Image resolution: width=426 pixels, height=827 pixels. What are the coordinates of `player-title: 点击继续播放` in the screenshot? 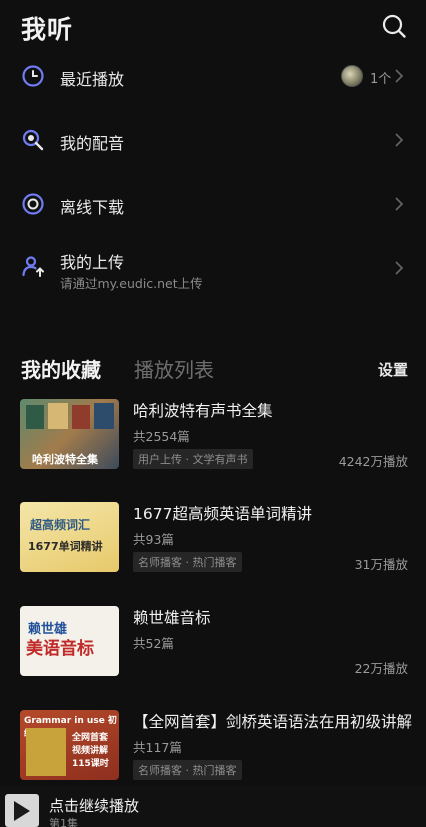 It's located at (94, 806).